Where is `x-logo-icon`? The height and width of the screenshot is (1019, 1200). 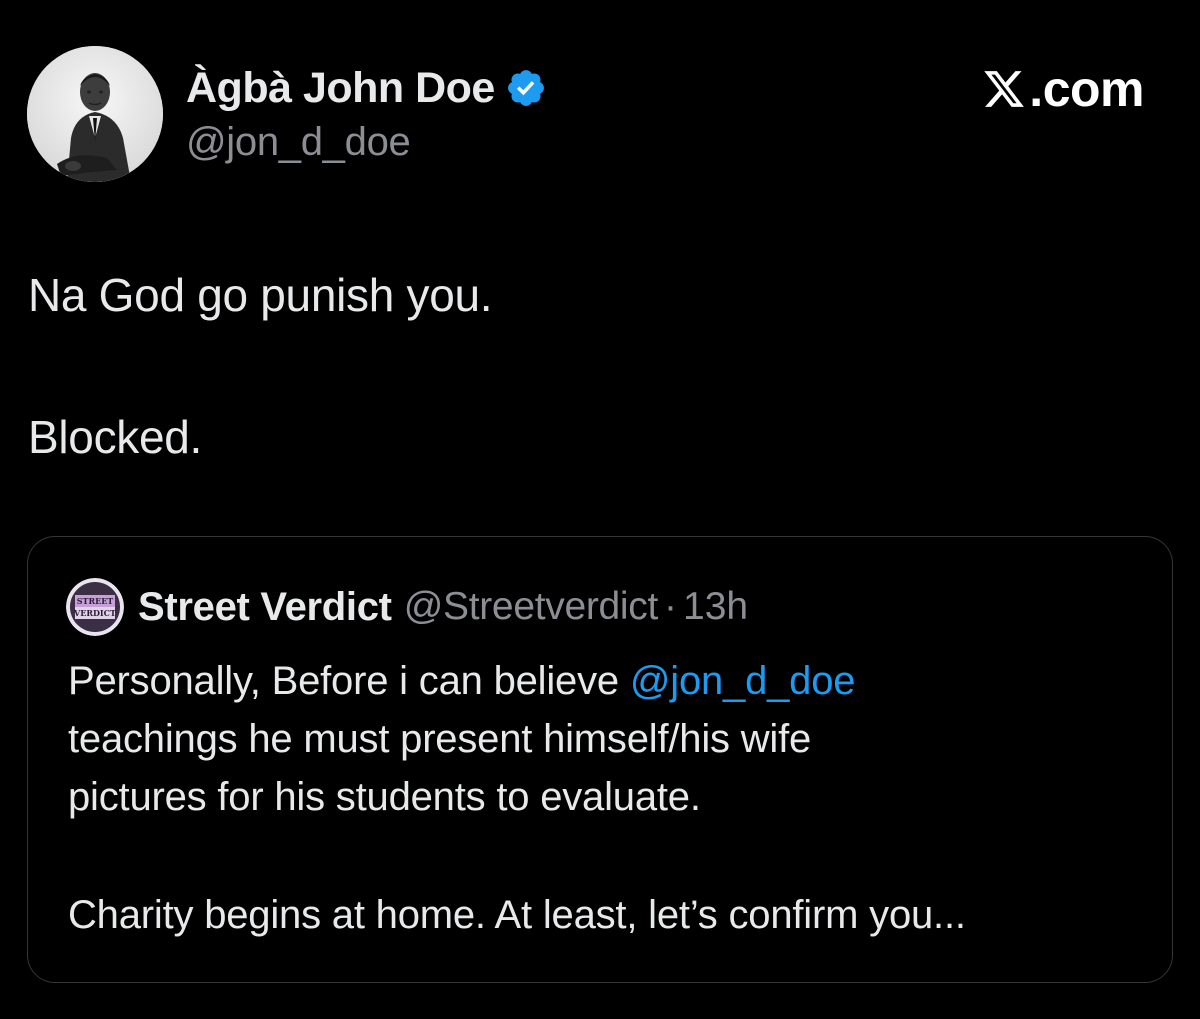 x-logo-icon is located at coordinates (1004, 89).